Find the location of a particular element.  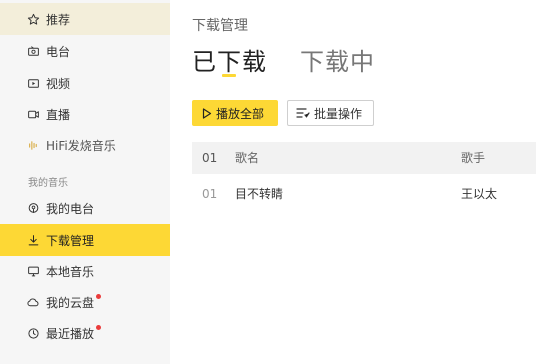

section-title-my-music: 我的音乐 is located at coordinates (48, 183).